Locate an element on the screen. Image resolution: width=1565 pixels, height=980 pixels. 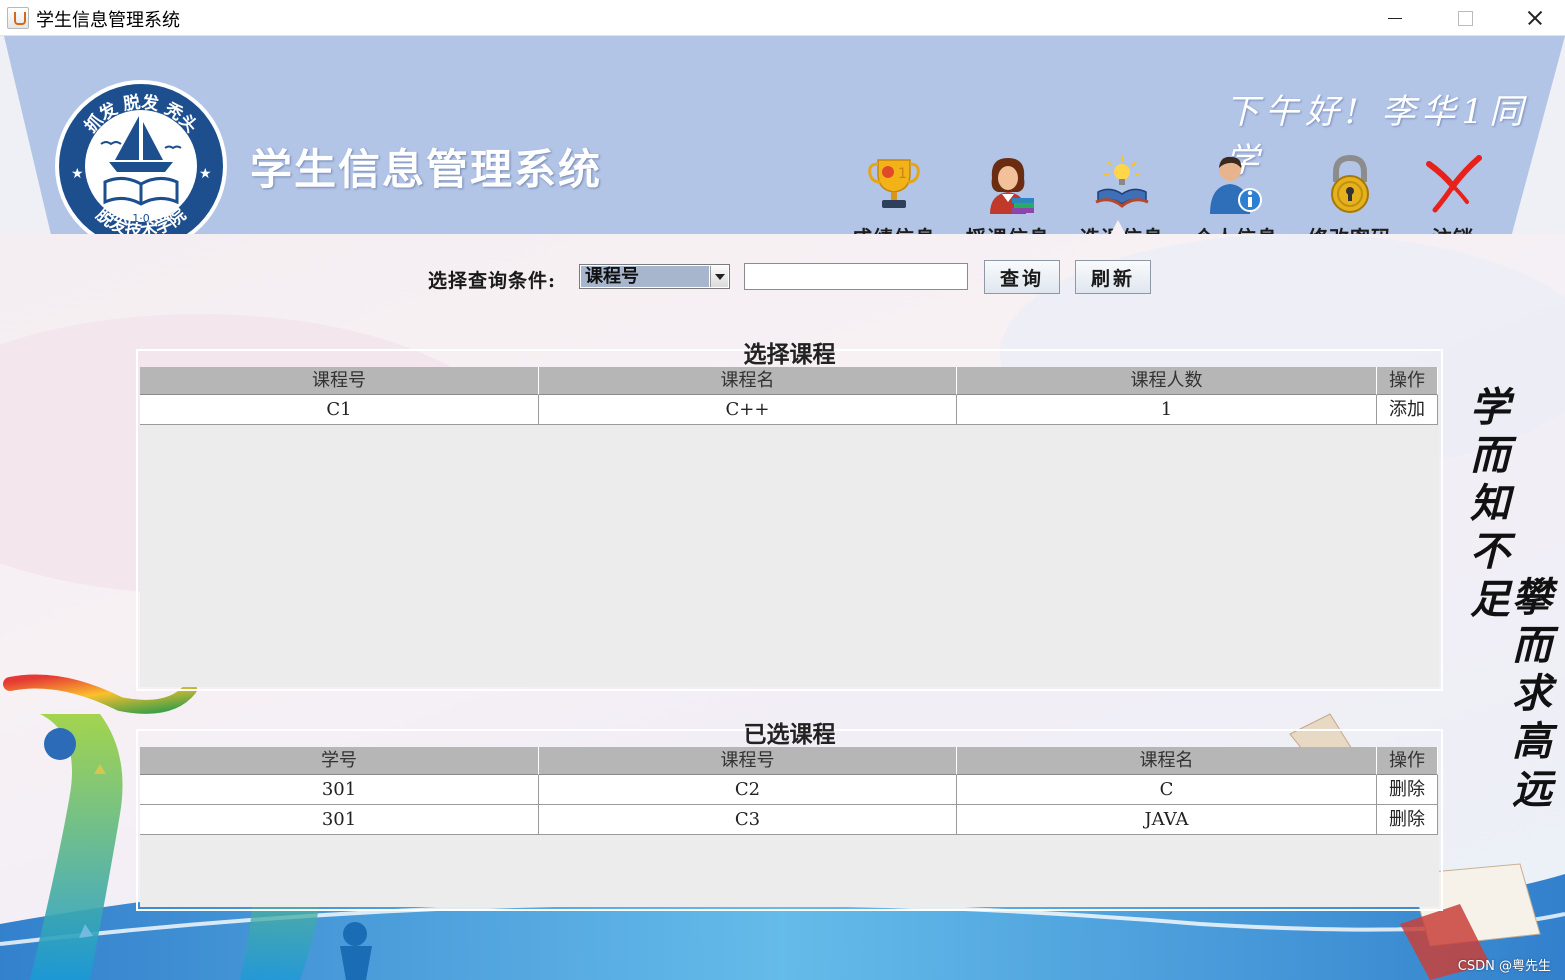
column-header: 学号 is located at coordinates (339, 761).